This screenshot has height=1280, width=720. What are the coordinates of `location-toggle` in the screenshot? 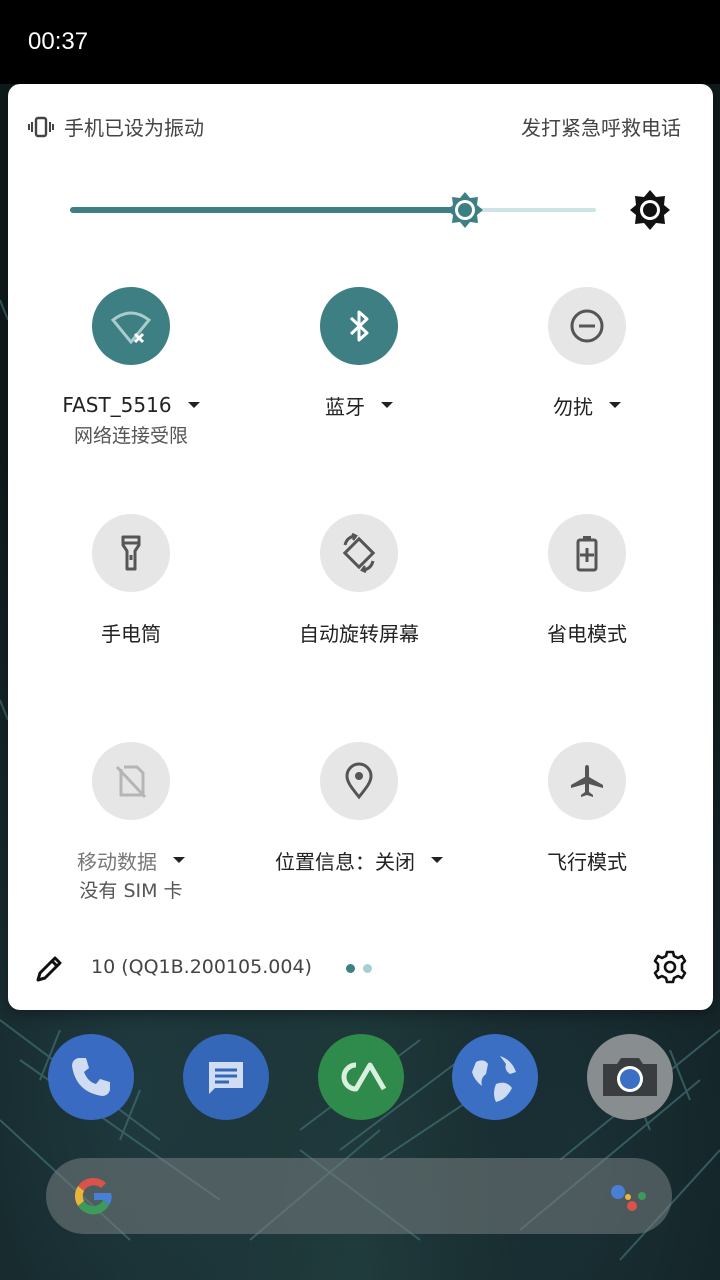 It's located at (359, 781).